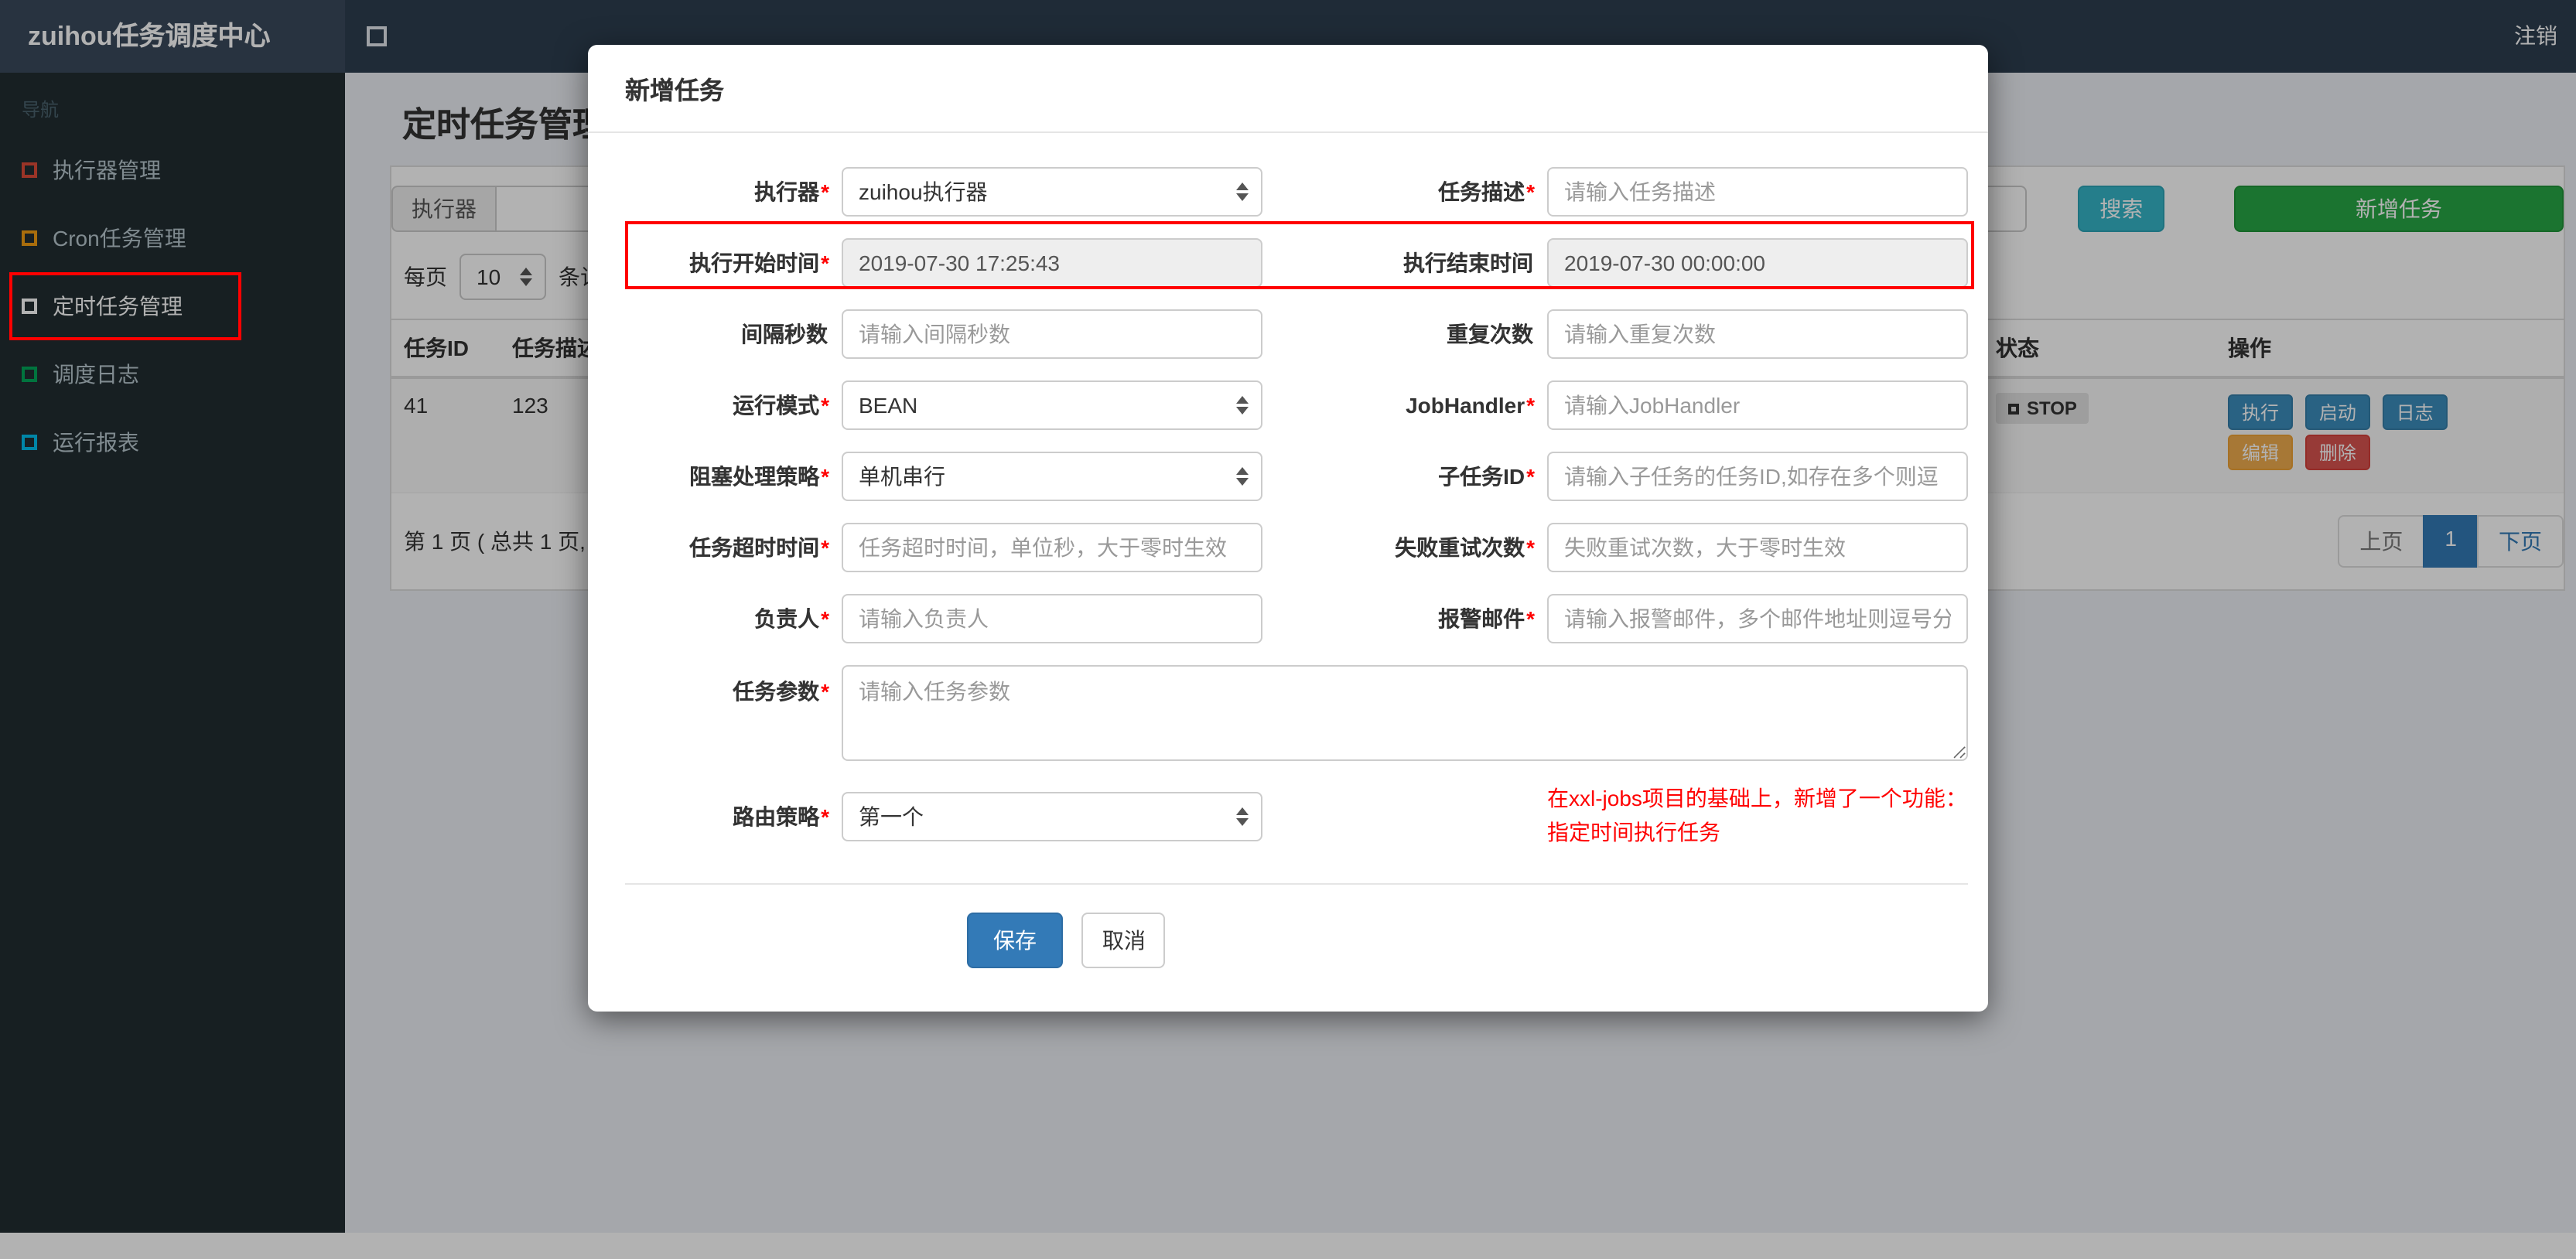 The height and width of the screenshot is (1259, 2576). Describe the element at coordinates (759, 547) in the screenshot. I see `timeout-label: 任务超时时间 *` at that location.